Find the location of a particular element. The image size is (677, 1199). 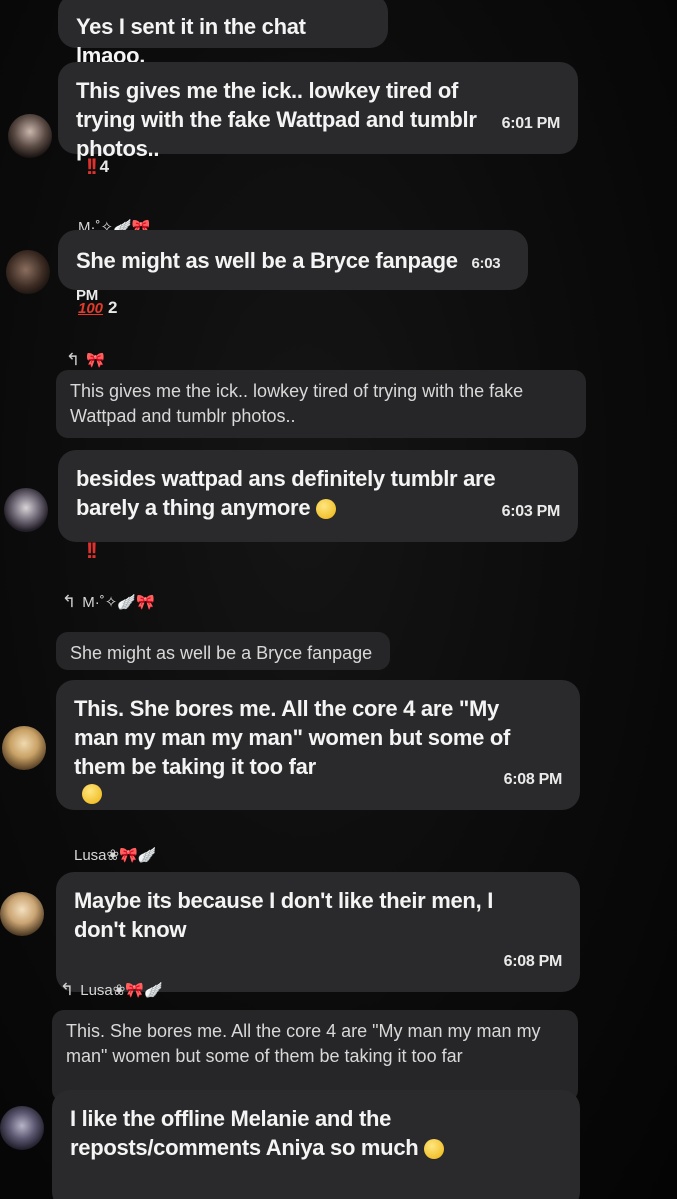

reaction-badge is located at coordinates (92, 794).